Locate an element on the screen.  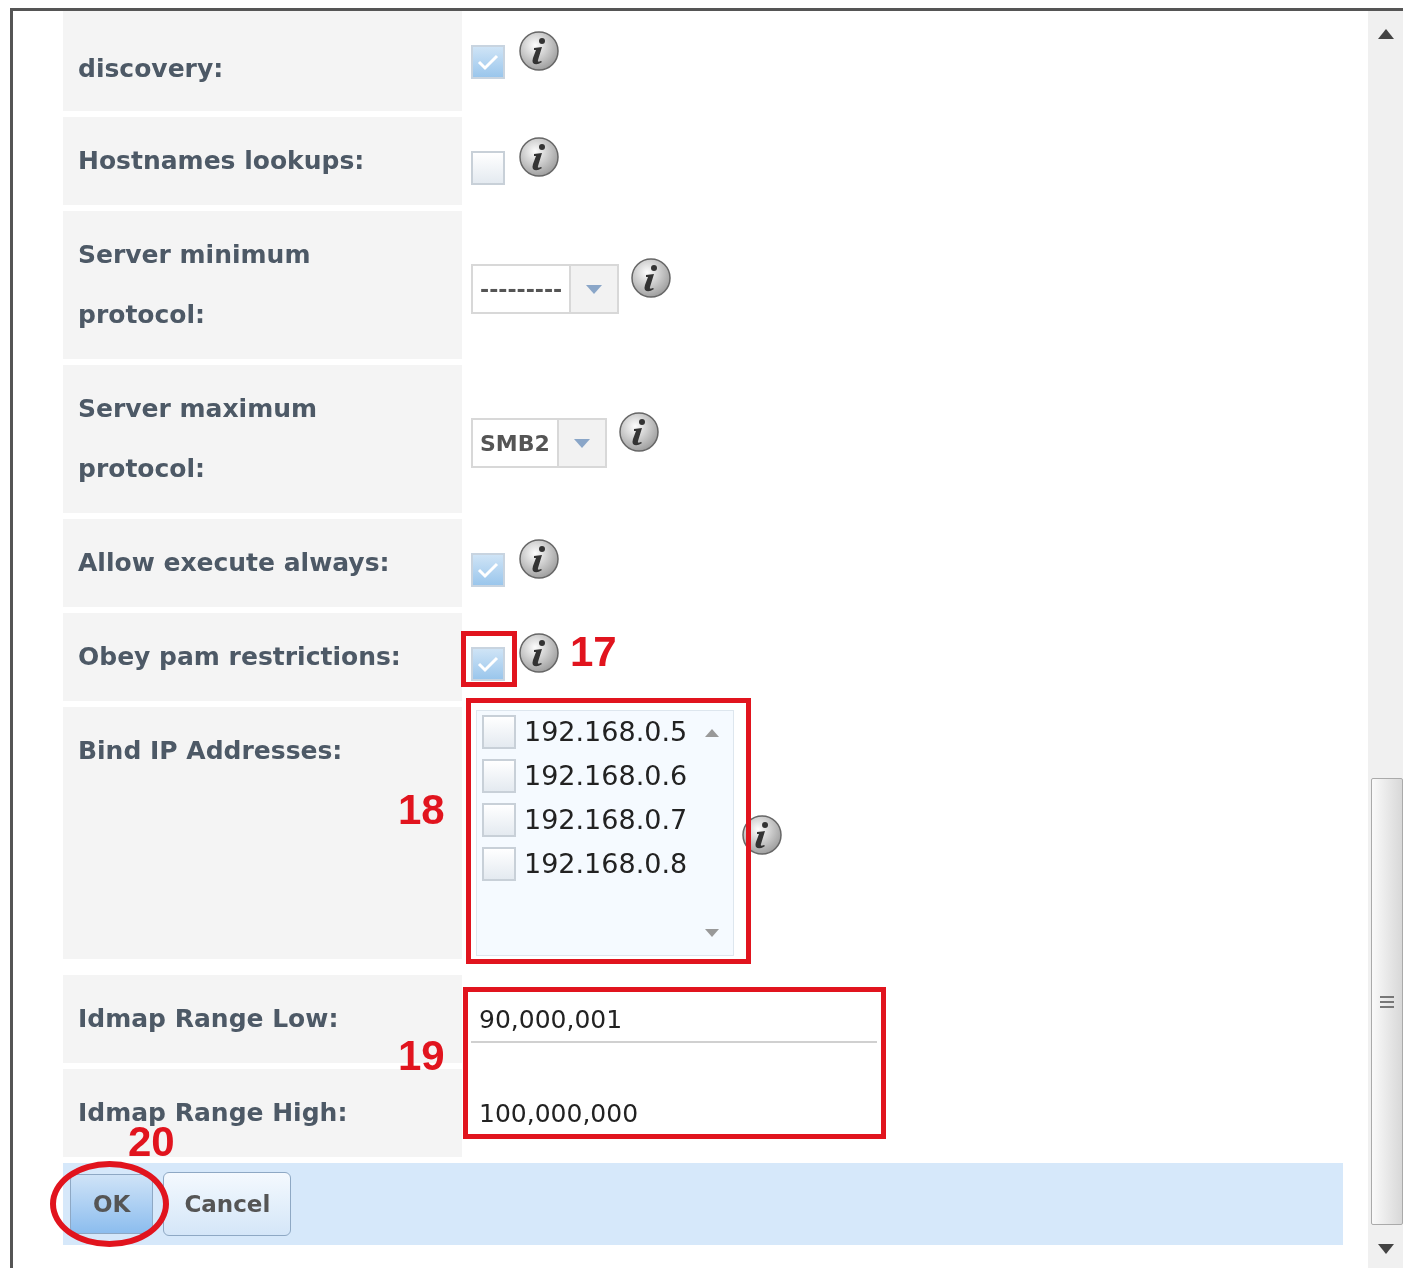
field-label: Server maximum protocol: is located at coordinates (198, 439).